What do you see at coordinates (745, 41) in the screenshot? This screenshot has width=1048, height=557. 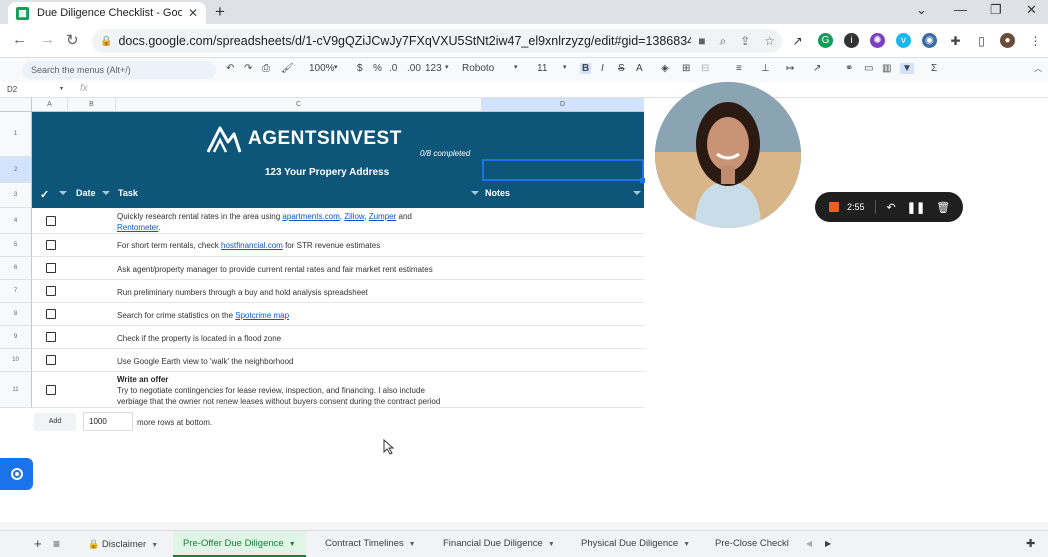 I see `share-icon: ⇪` at bounding box center [745, 41].